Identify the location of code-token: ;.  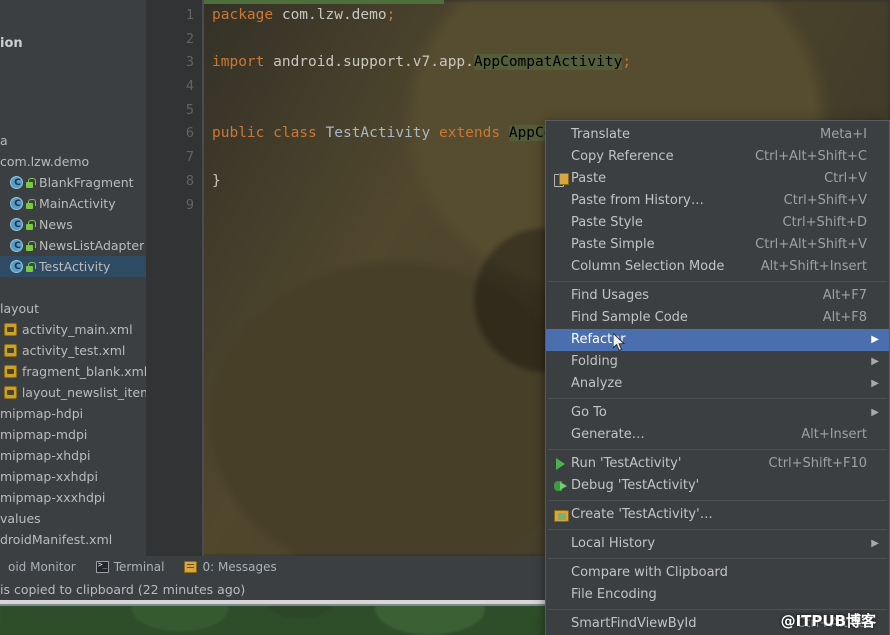
(391, 15).